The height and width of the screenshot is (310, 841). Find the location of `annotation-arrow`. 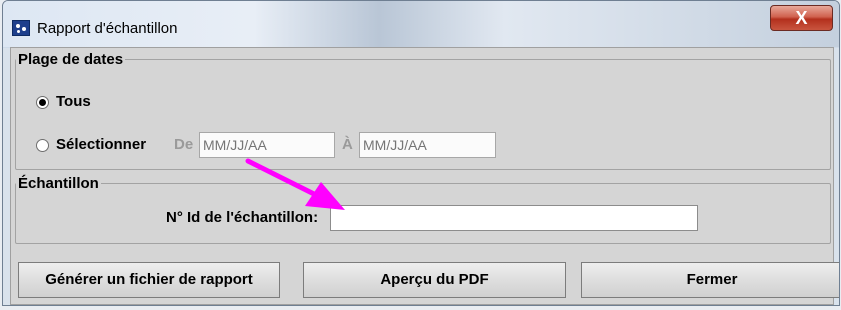

annotation-arrow is located at coordinates (295, 184).